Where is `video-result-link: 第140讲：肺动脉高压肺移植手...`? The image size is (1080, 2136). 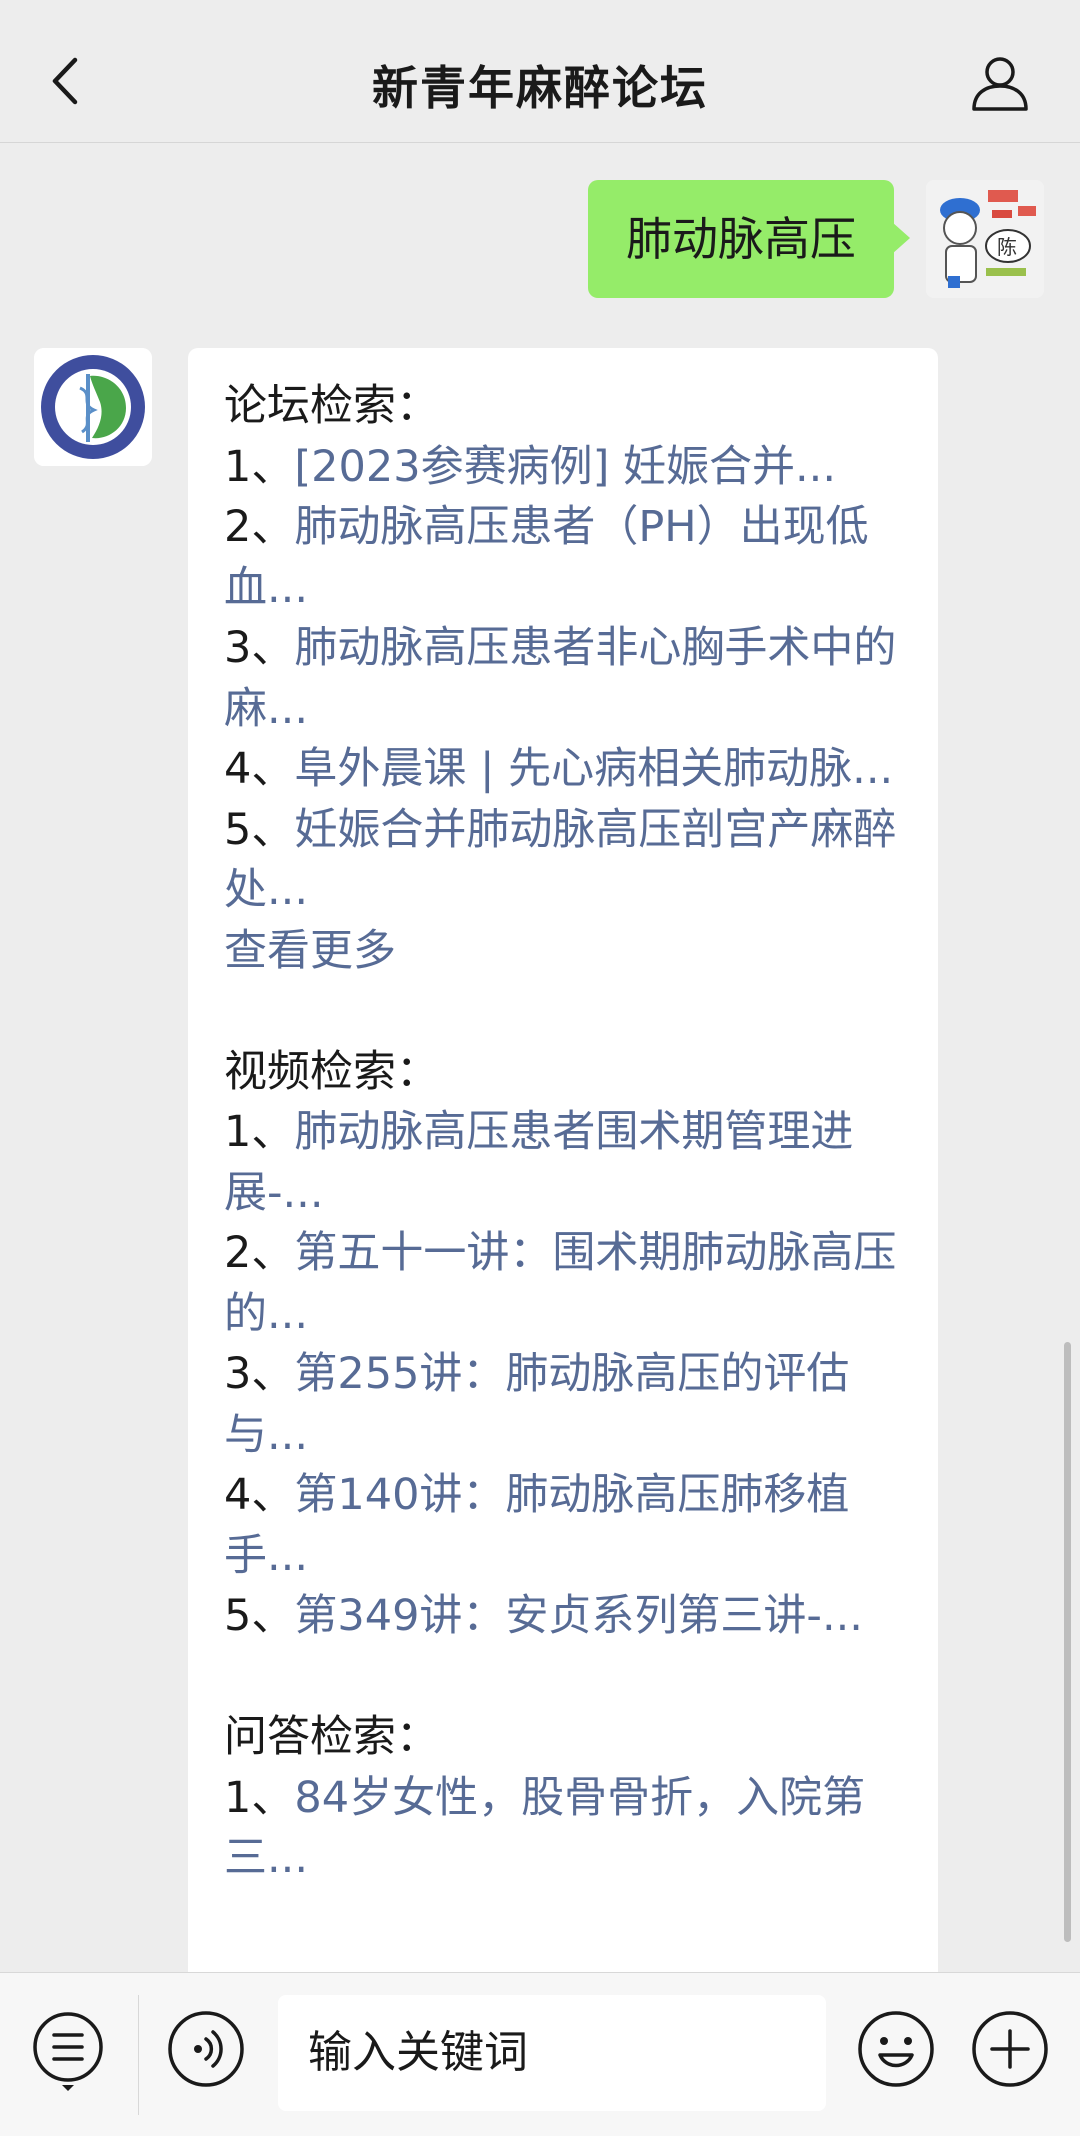
video-result-link: 第140讲：肺动脉高压肺移植手... is located at coordinates (536, 1525).